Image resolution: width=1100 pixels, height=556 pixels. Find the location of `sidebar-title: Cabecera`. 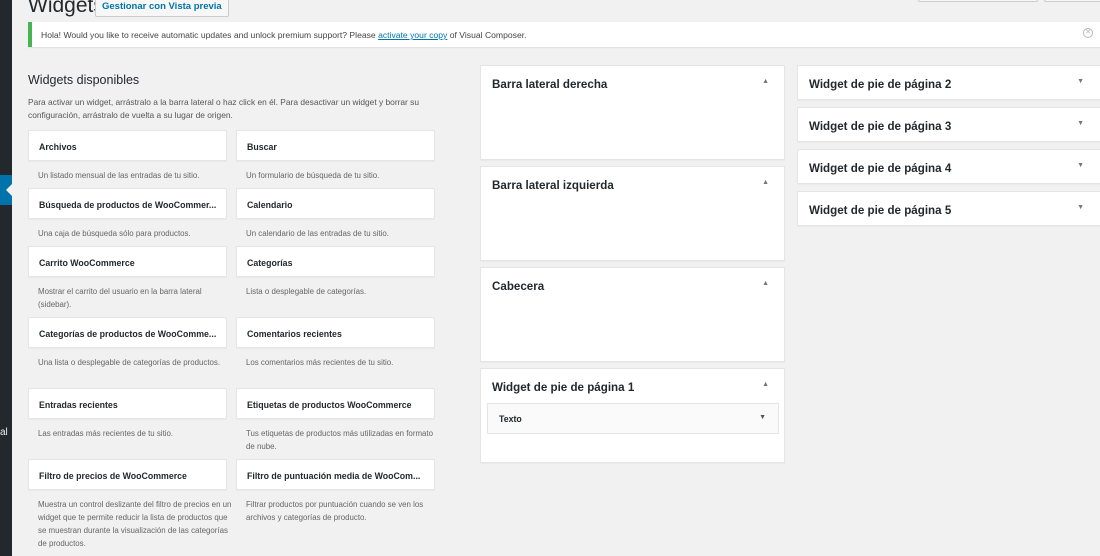

sidebar-title: Cabecera is located at coordinates (518, 286).